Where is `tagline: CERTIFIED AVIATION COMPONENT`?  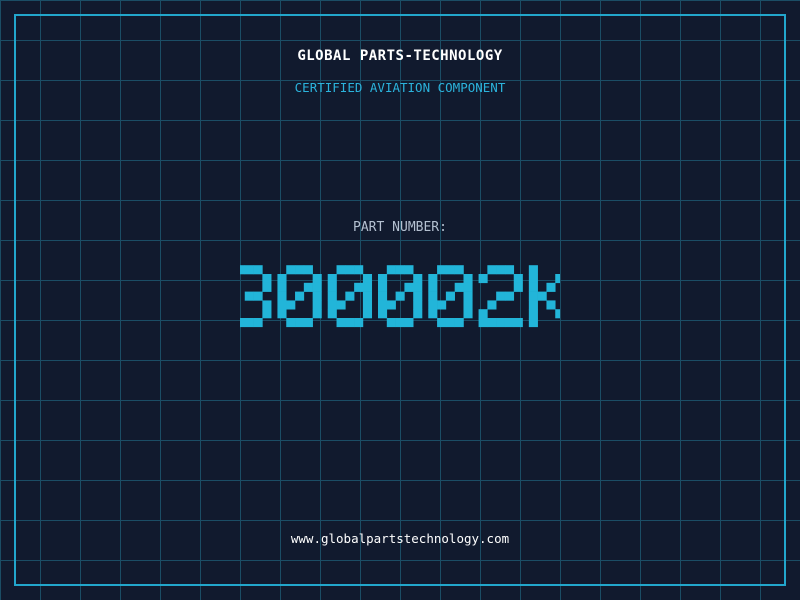 tagline: CERTIFIED AVIATION COMPONENT is located at coordinates (400, 87).